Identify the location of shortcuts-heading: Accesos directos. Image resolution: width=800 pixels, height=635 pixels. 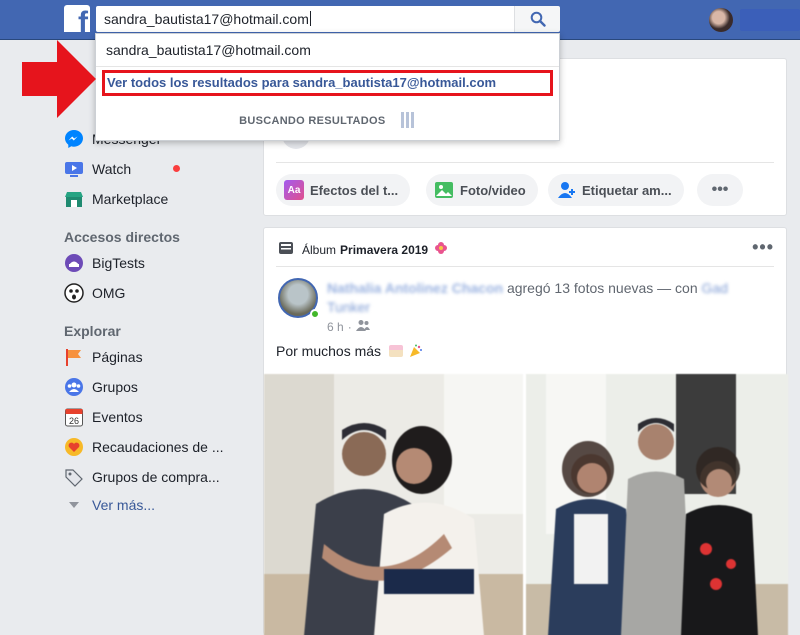
(122, 237).